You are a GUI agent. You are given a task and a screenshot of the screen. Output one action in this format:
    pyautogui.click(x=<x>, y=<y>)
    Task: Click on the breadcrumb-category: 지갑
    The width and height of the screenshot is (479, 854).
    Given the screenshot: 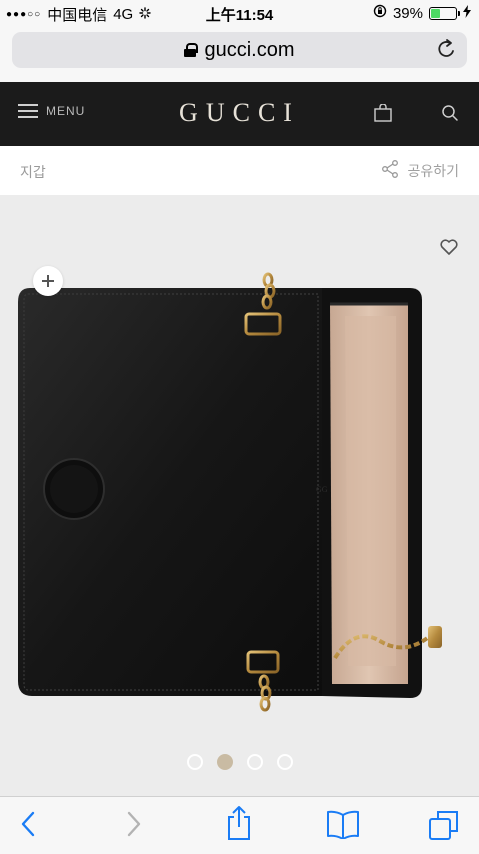 What is the action you would take?
    pyautogui.click(x=33, y=172)
    